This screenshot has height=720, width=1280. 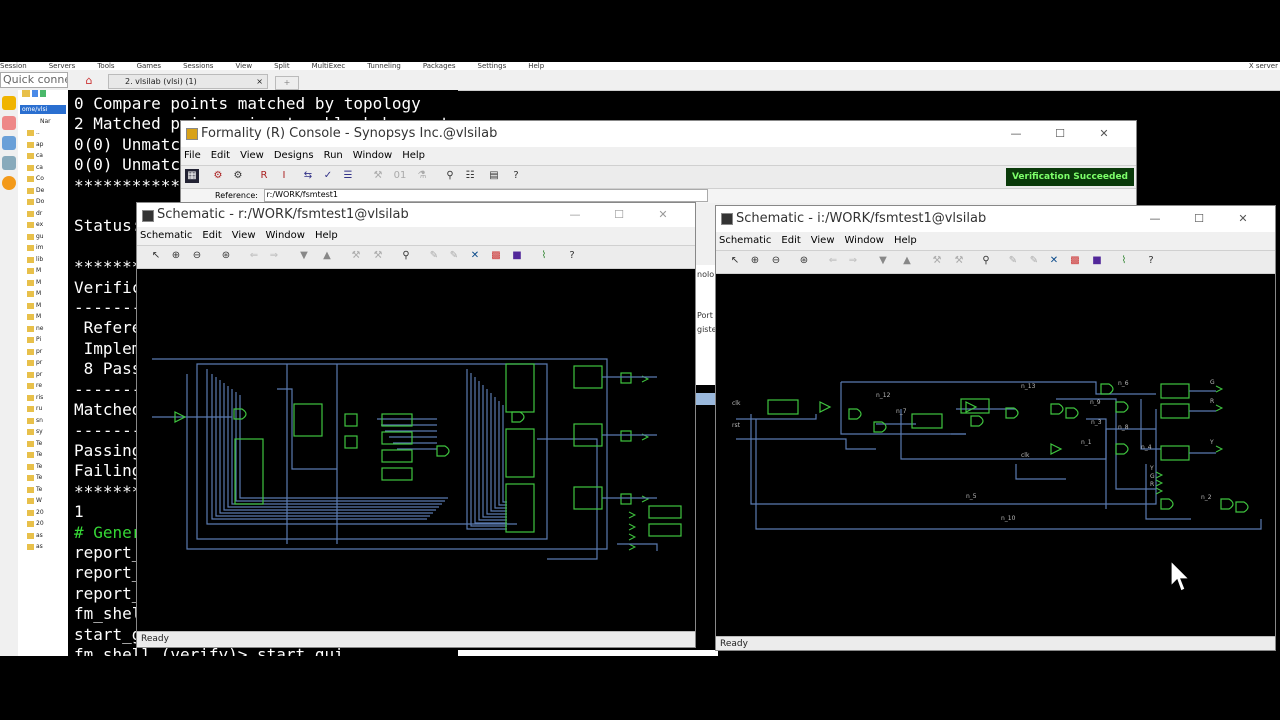 What do you see at coordinates (43, 386) in the screenshot?
I see `tree-item: re` at bounding box center [43, 386].